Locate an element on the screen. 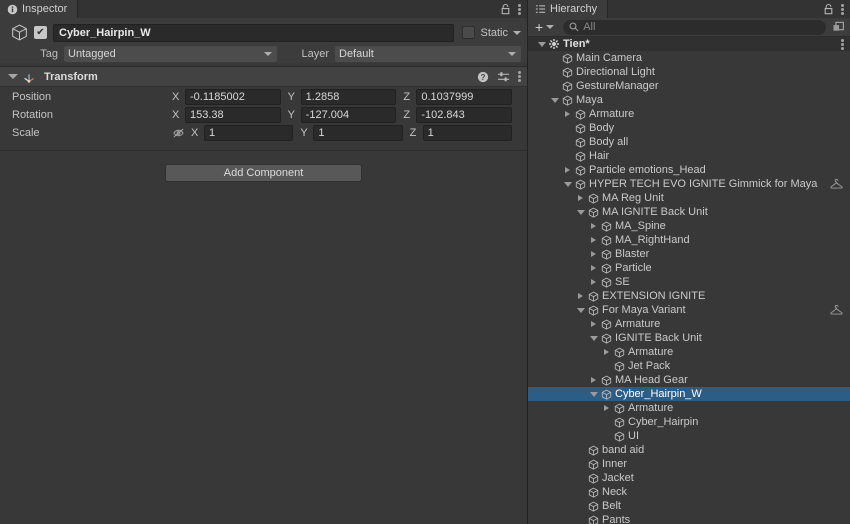 Image resolution: width=850 pixels, height=524 pixels. position-x-label: X is located at coordinates (176, 96).